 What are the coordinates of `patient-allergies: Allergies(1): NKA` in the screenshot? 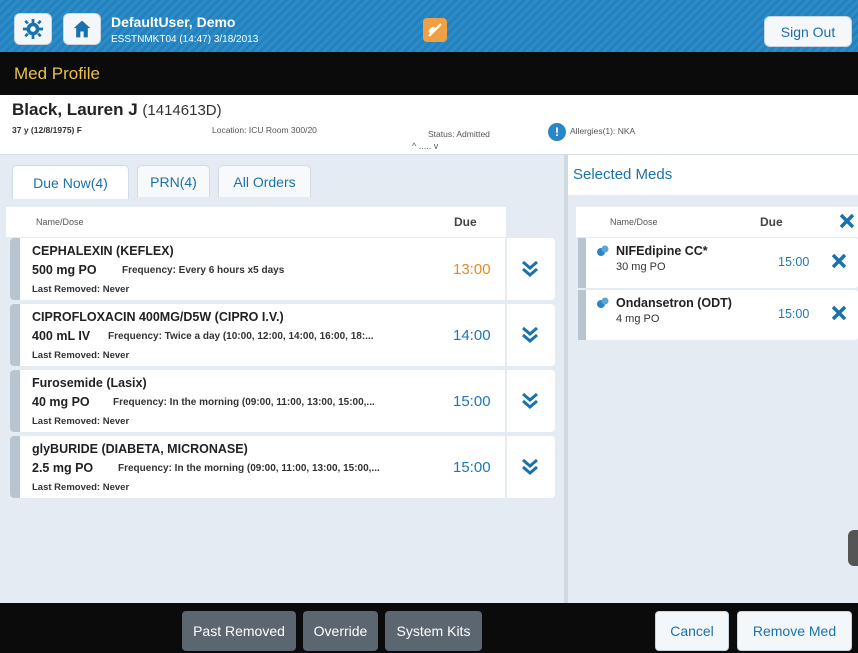 It's located at (603, 131).